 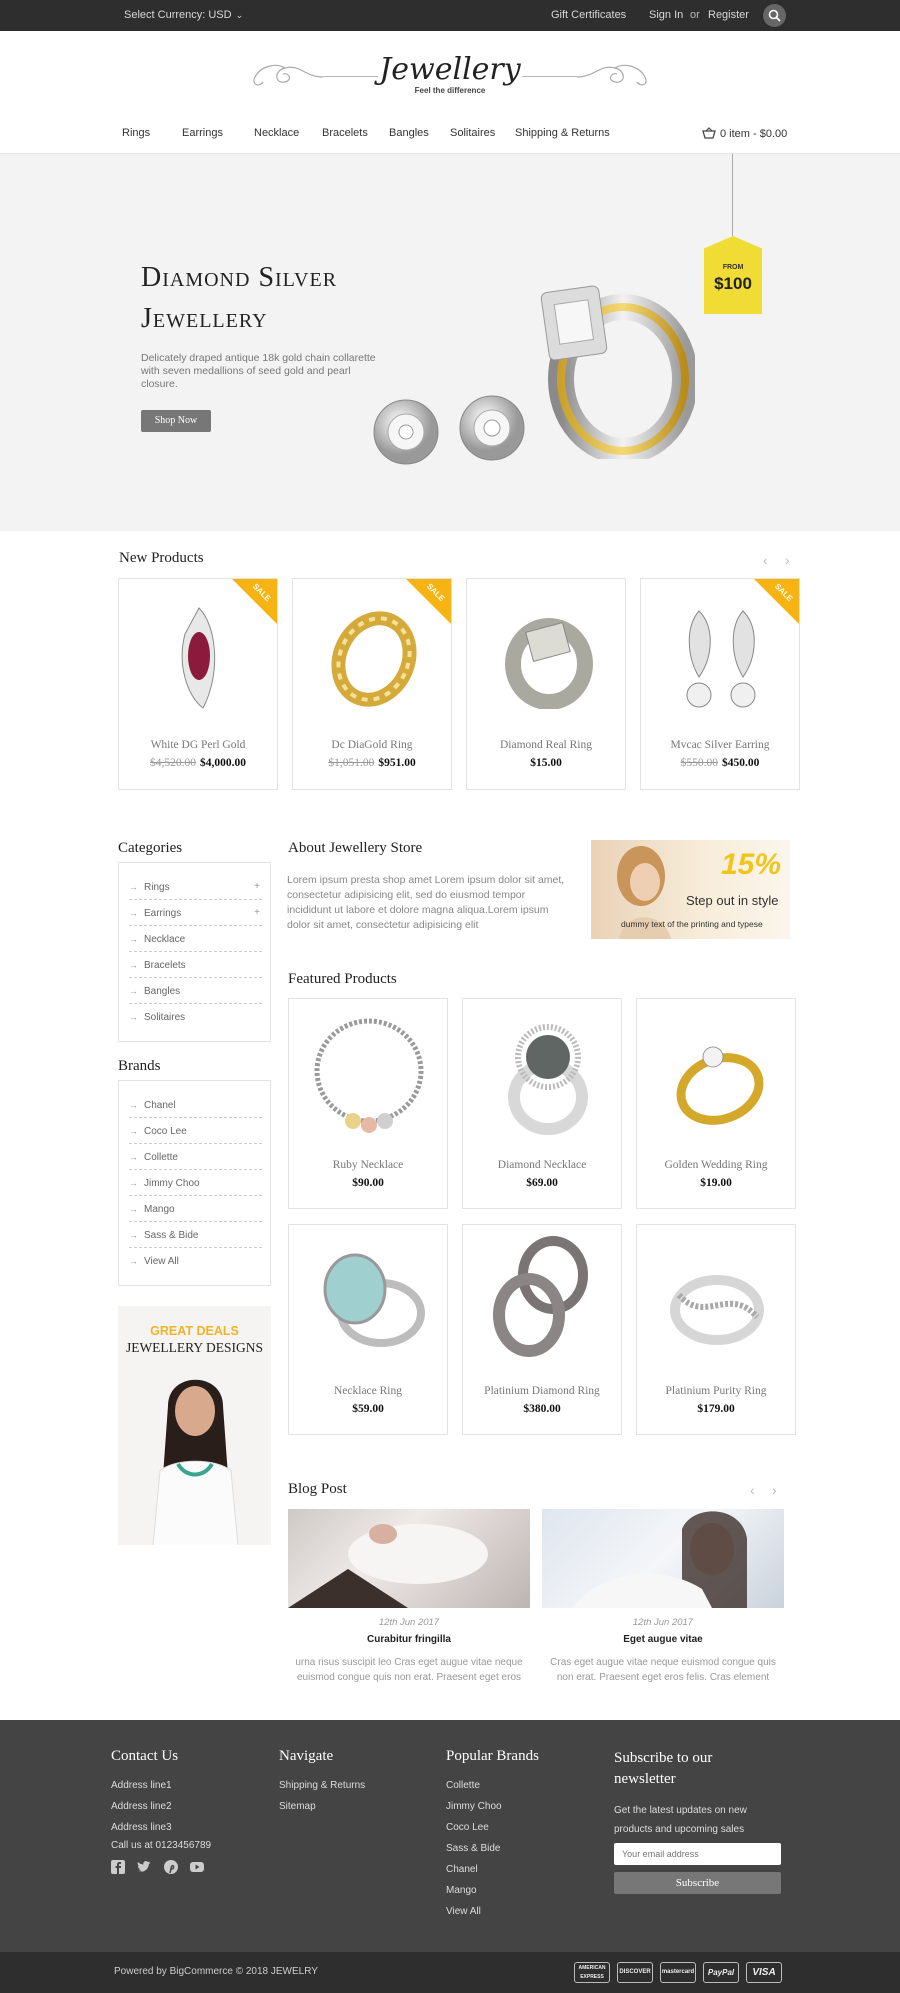 I want to click on brand-item: → Chanel, so click(x=195, y=1105).